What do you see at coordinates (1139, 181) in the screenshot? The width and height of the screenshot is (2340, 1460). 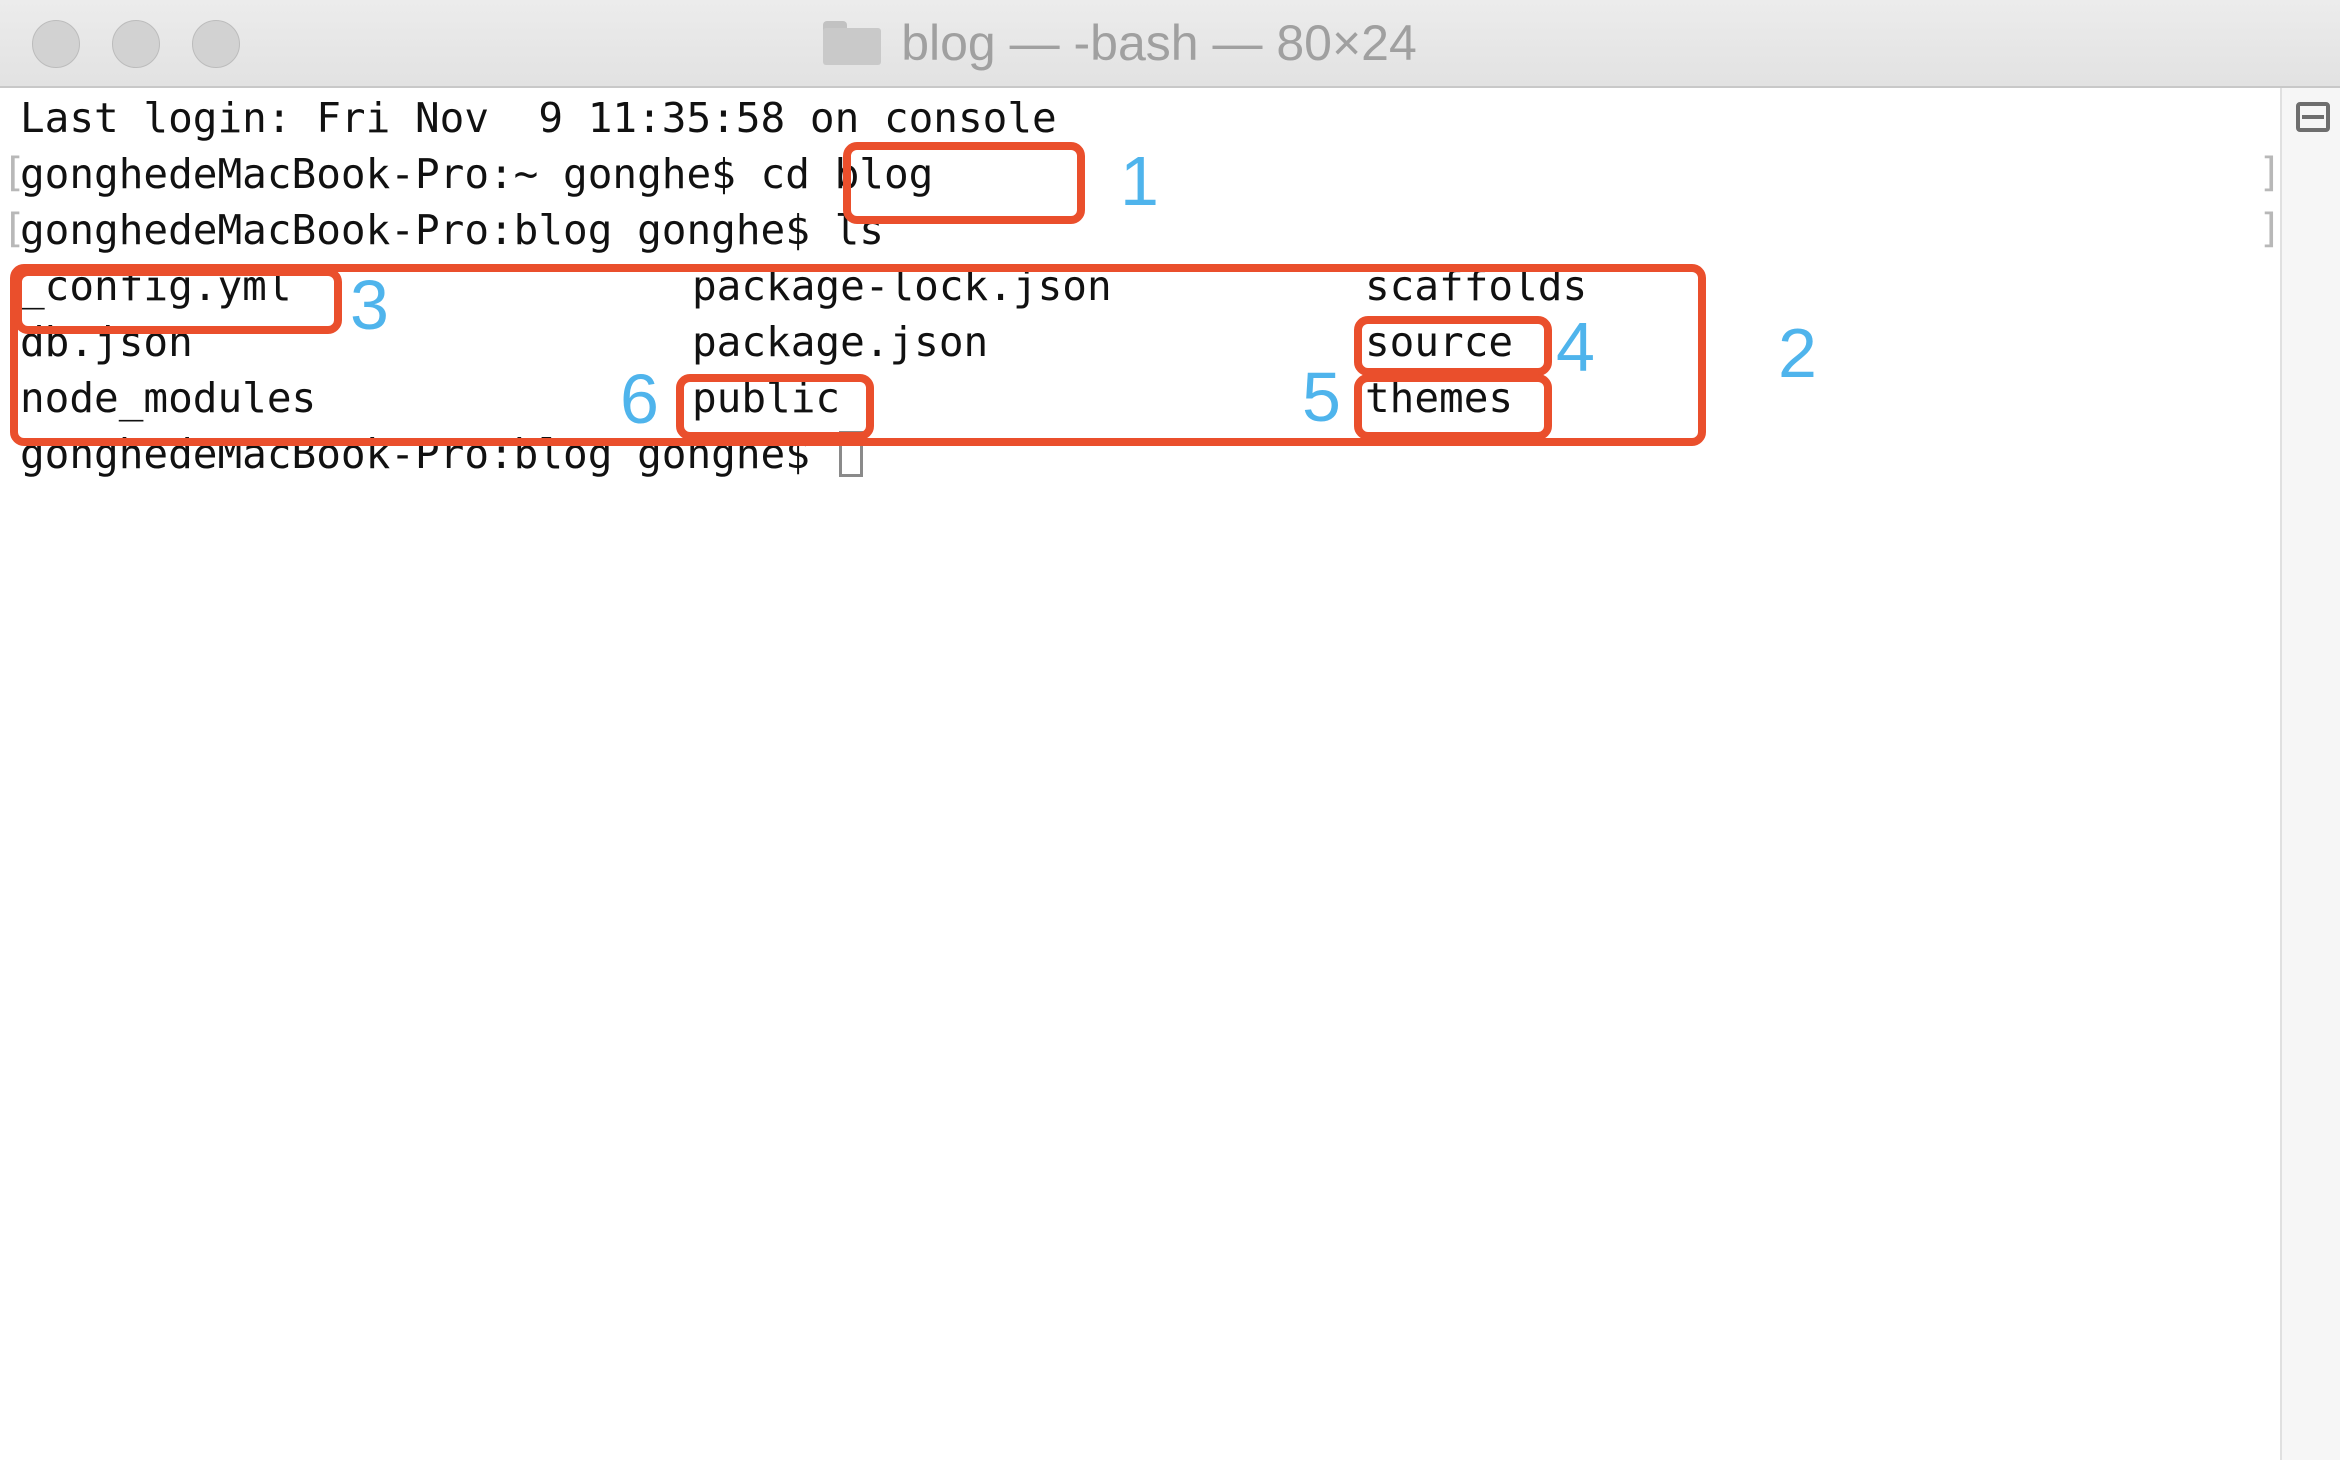 I see `annotation-label-1: 1` at bounding box center [1139, 181].